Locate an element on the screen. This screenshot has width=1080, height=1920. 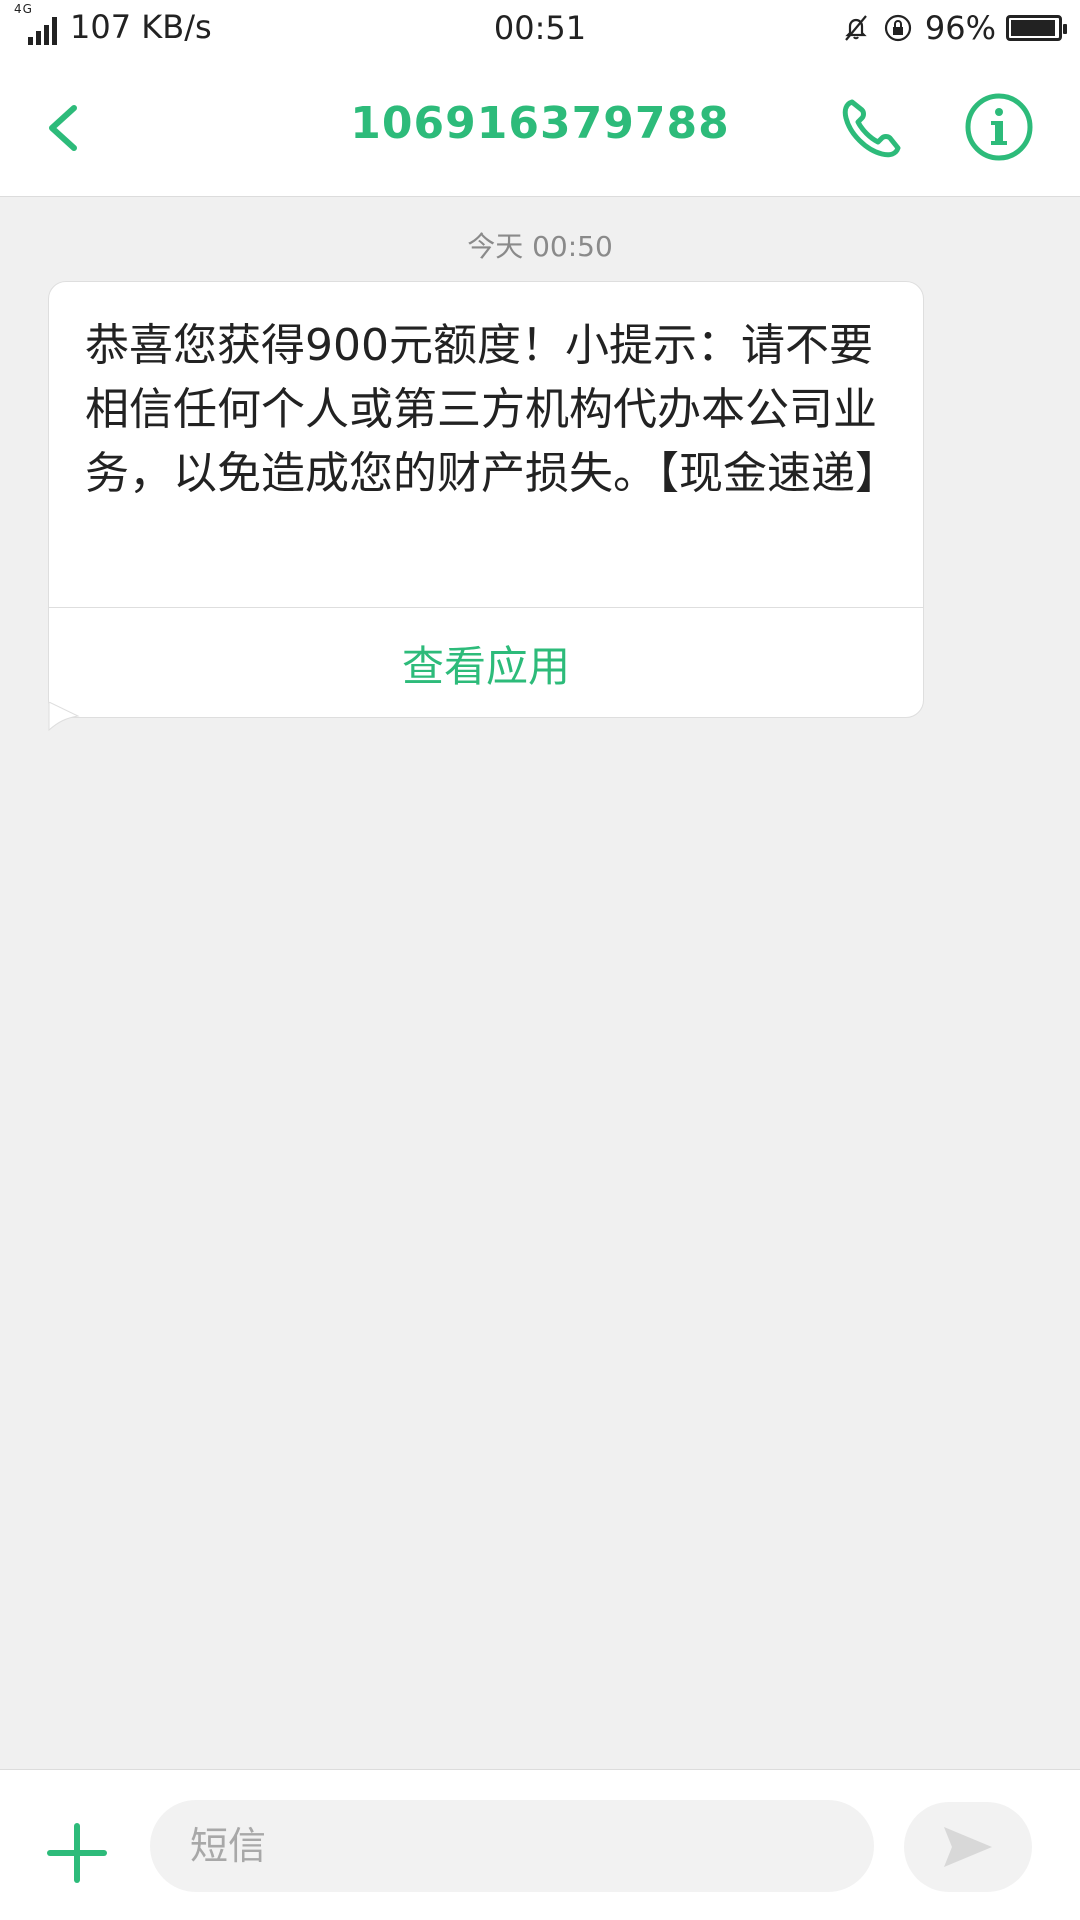
battery-icon is located at coordinates (1036, 28).